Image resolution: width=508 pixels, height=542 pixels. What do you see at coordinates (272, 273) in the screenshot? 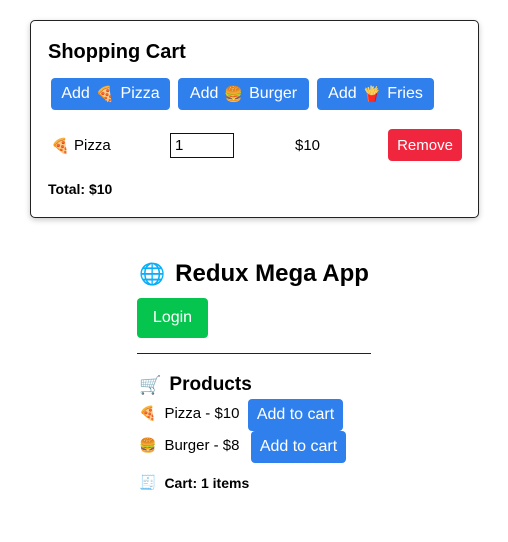
I see `app-title-text: Redux Mega App` at bounding box center [272, 273].